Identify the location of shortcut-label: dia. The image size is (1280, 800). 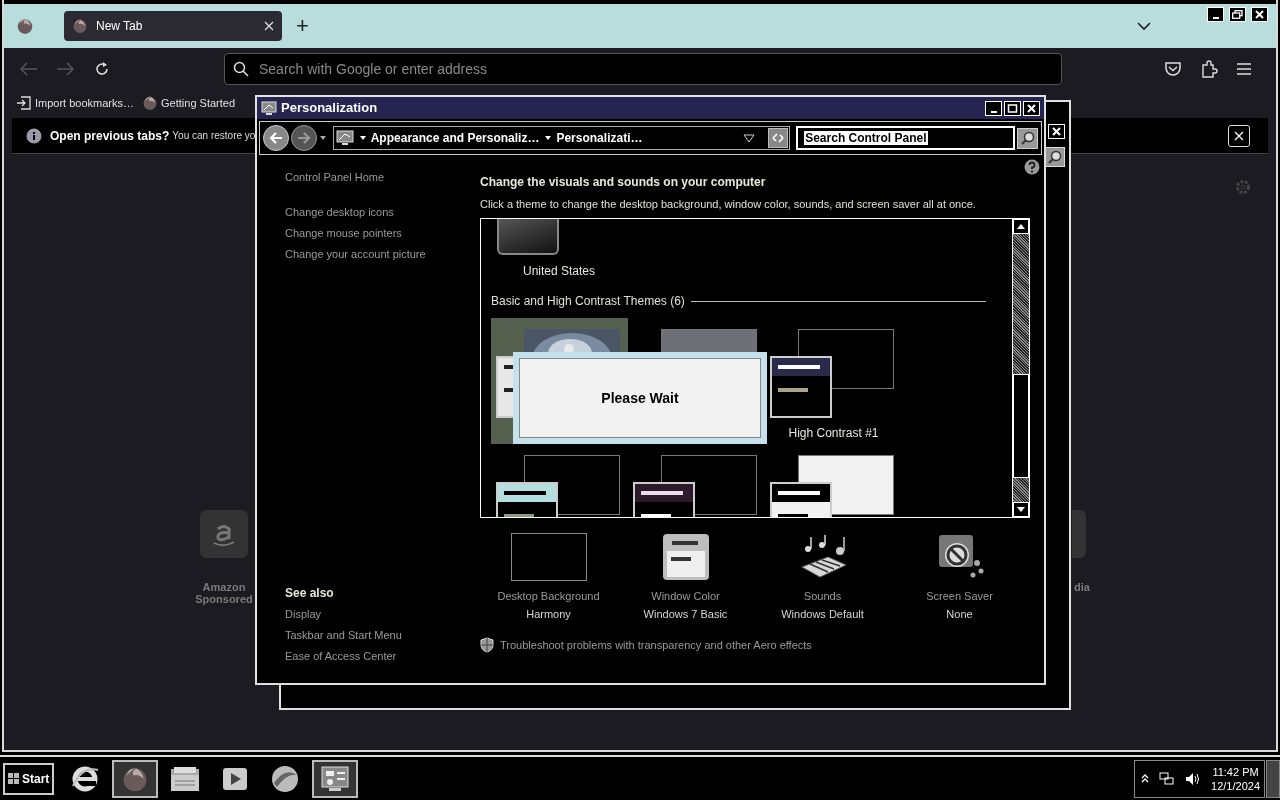
(1082, 587).